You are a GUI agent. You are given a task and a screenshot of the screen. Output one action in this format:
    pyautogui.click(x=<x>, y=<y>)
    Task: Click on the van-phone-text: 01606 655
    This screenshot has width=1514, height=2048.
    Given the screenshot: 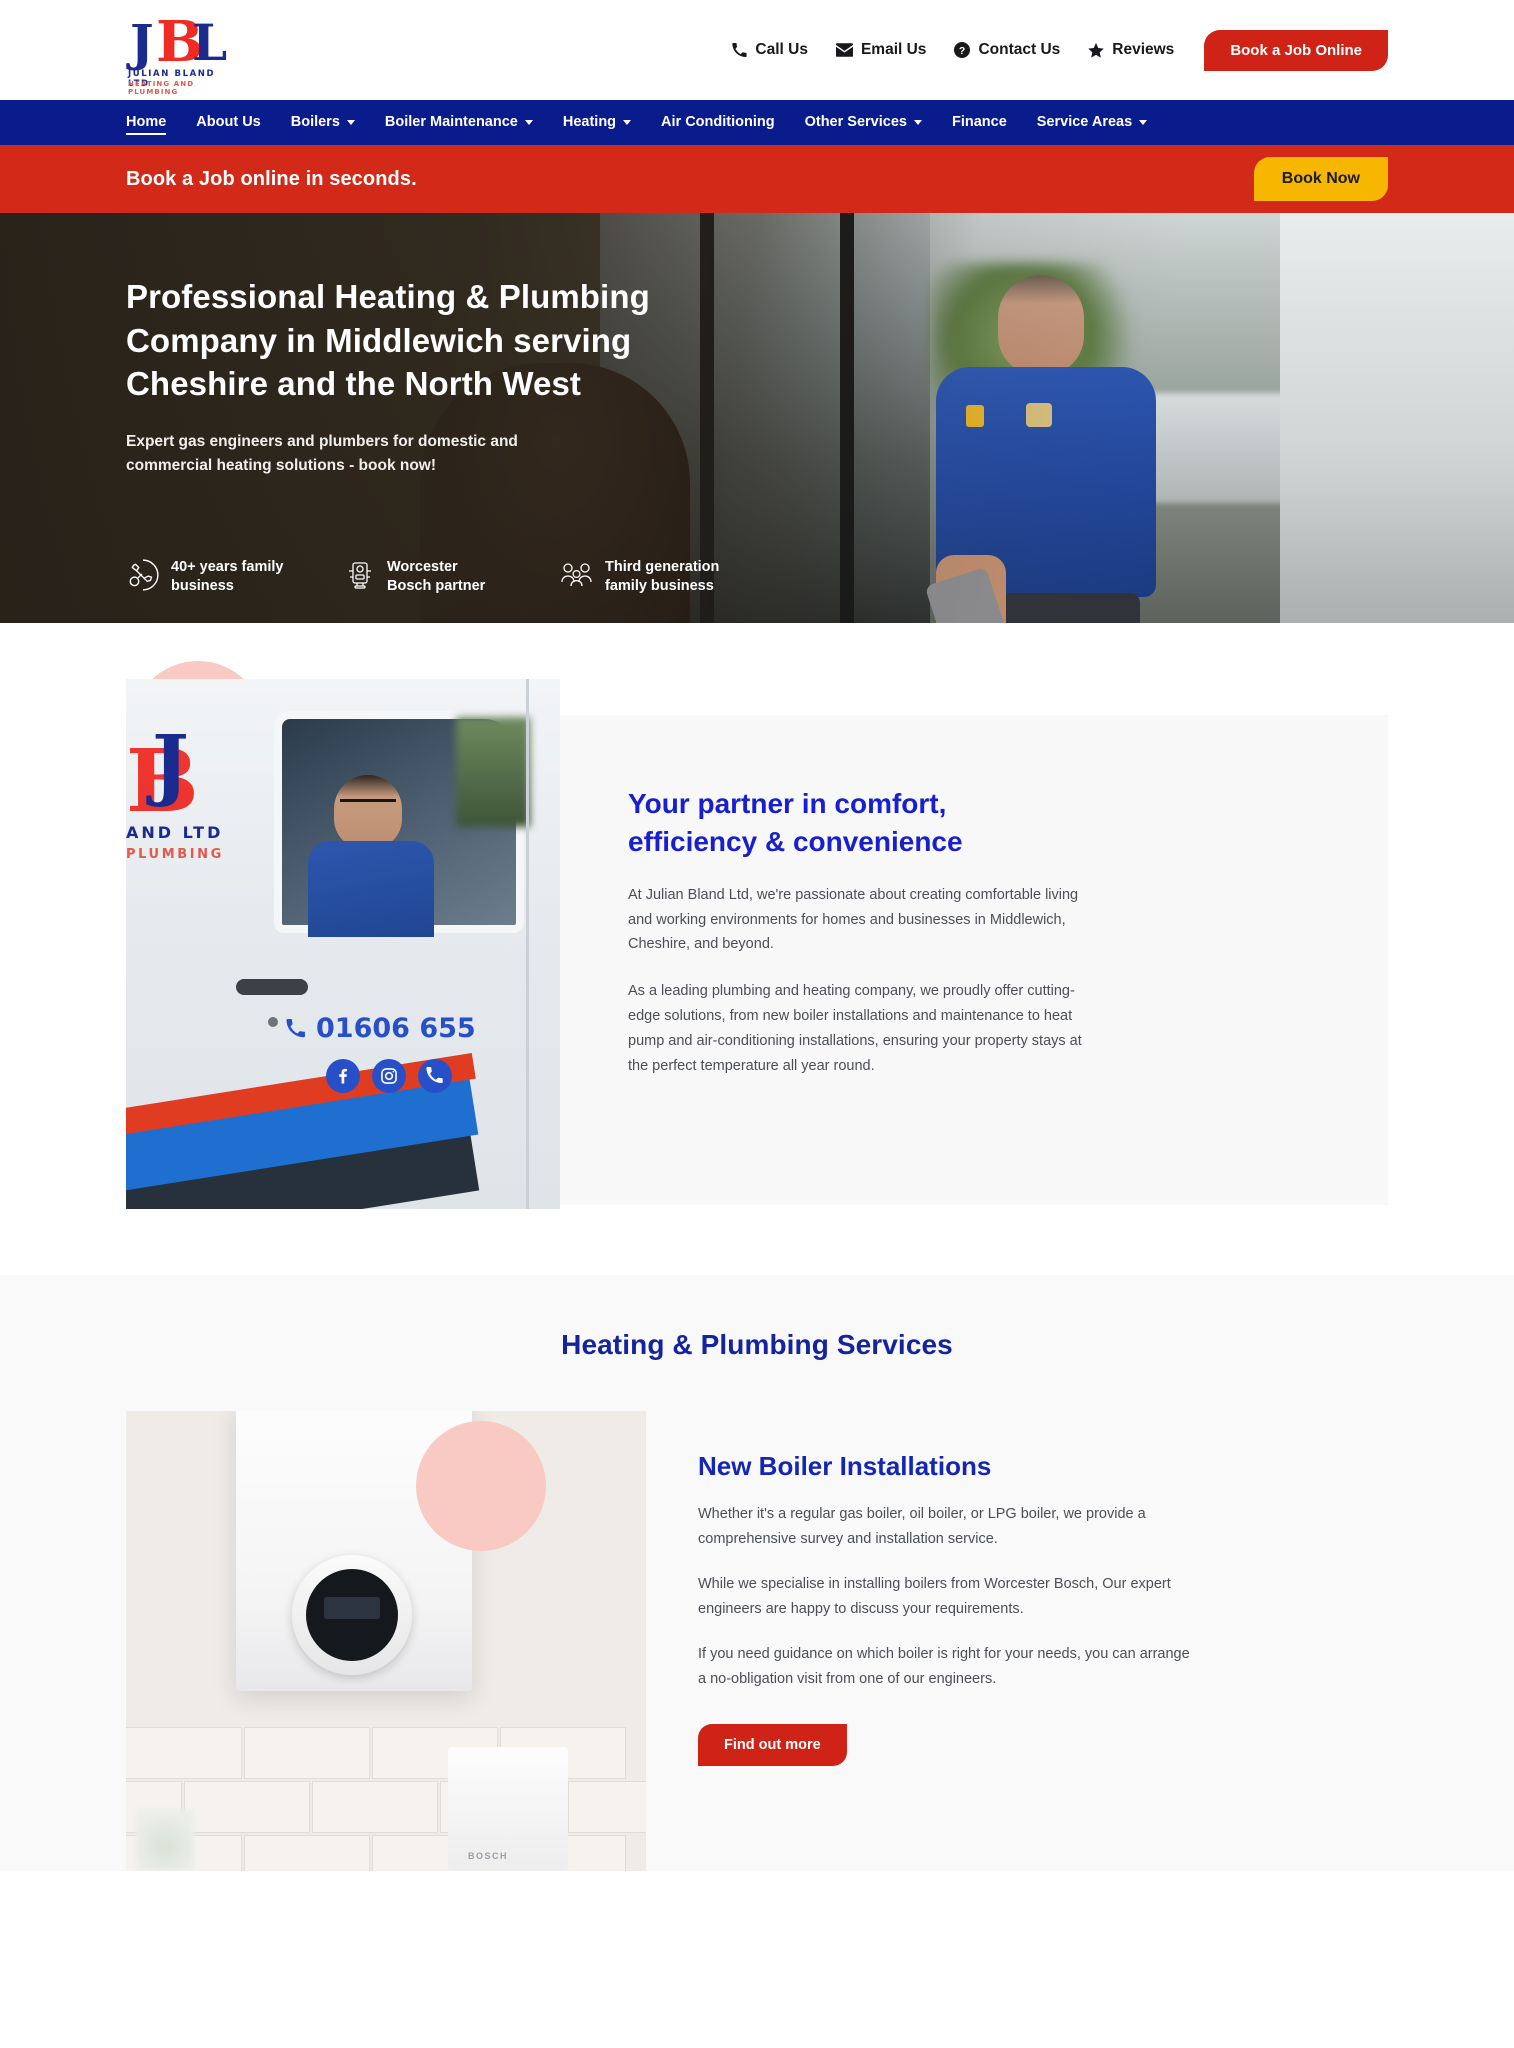 What is the action you would take?
    pyautogui.click(x=396, y=1028)
    